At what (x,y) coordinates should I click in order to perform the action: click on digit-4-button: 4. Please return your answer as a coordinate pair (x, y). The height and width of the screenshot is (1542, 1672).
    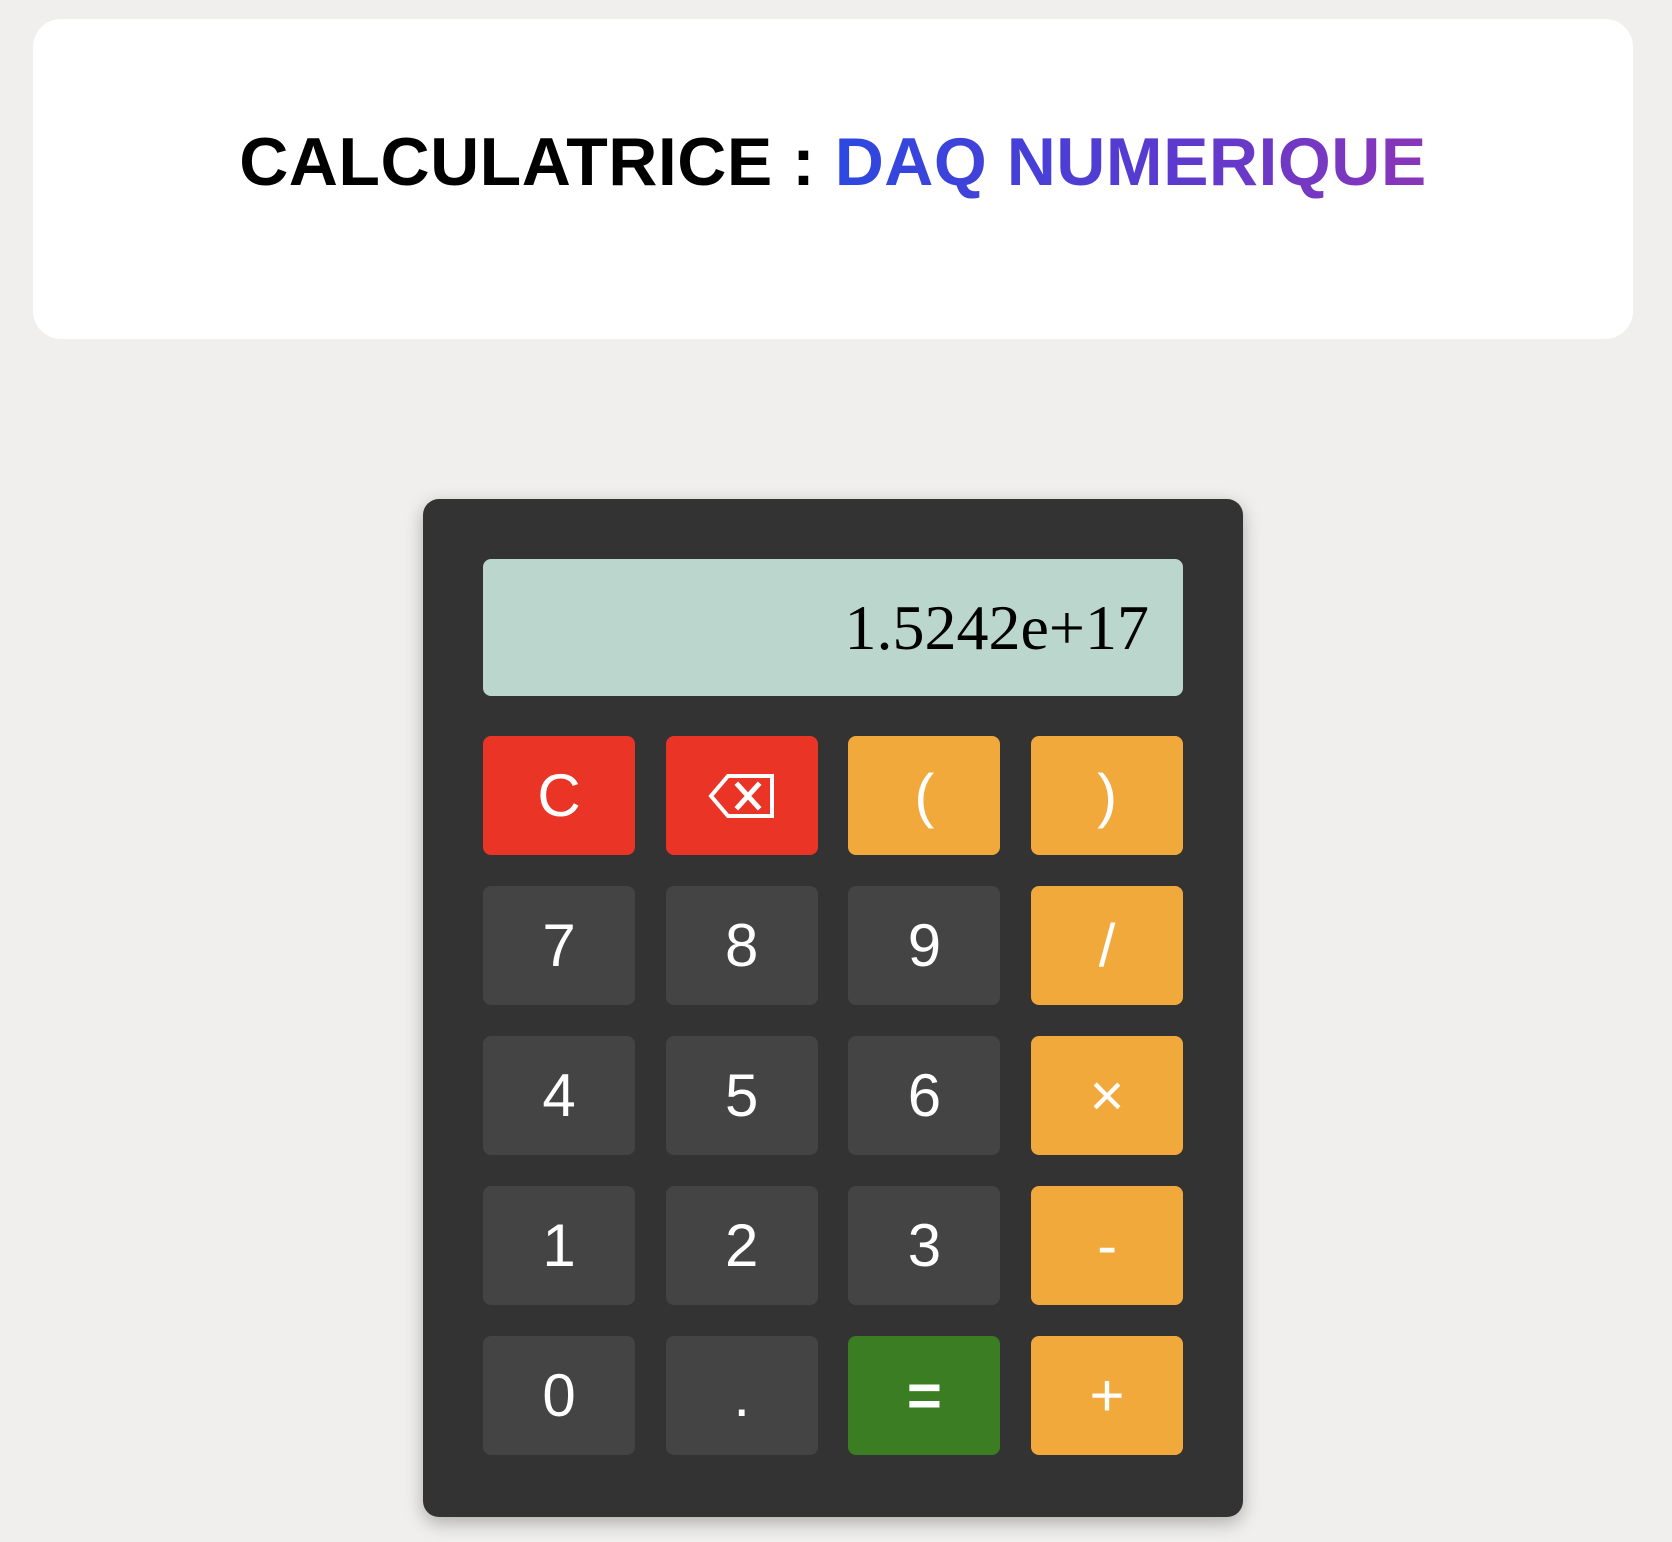
    Looking at the image, I should click on (559, 1095).